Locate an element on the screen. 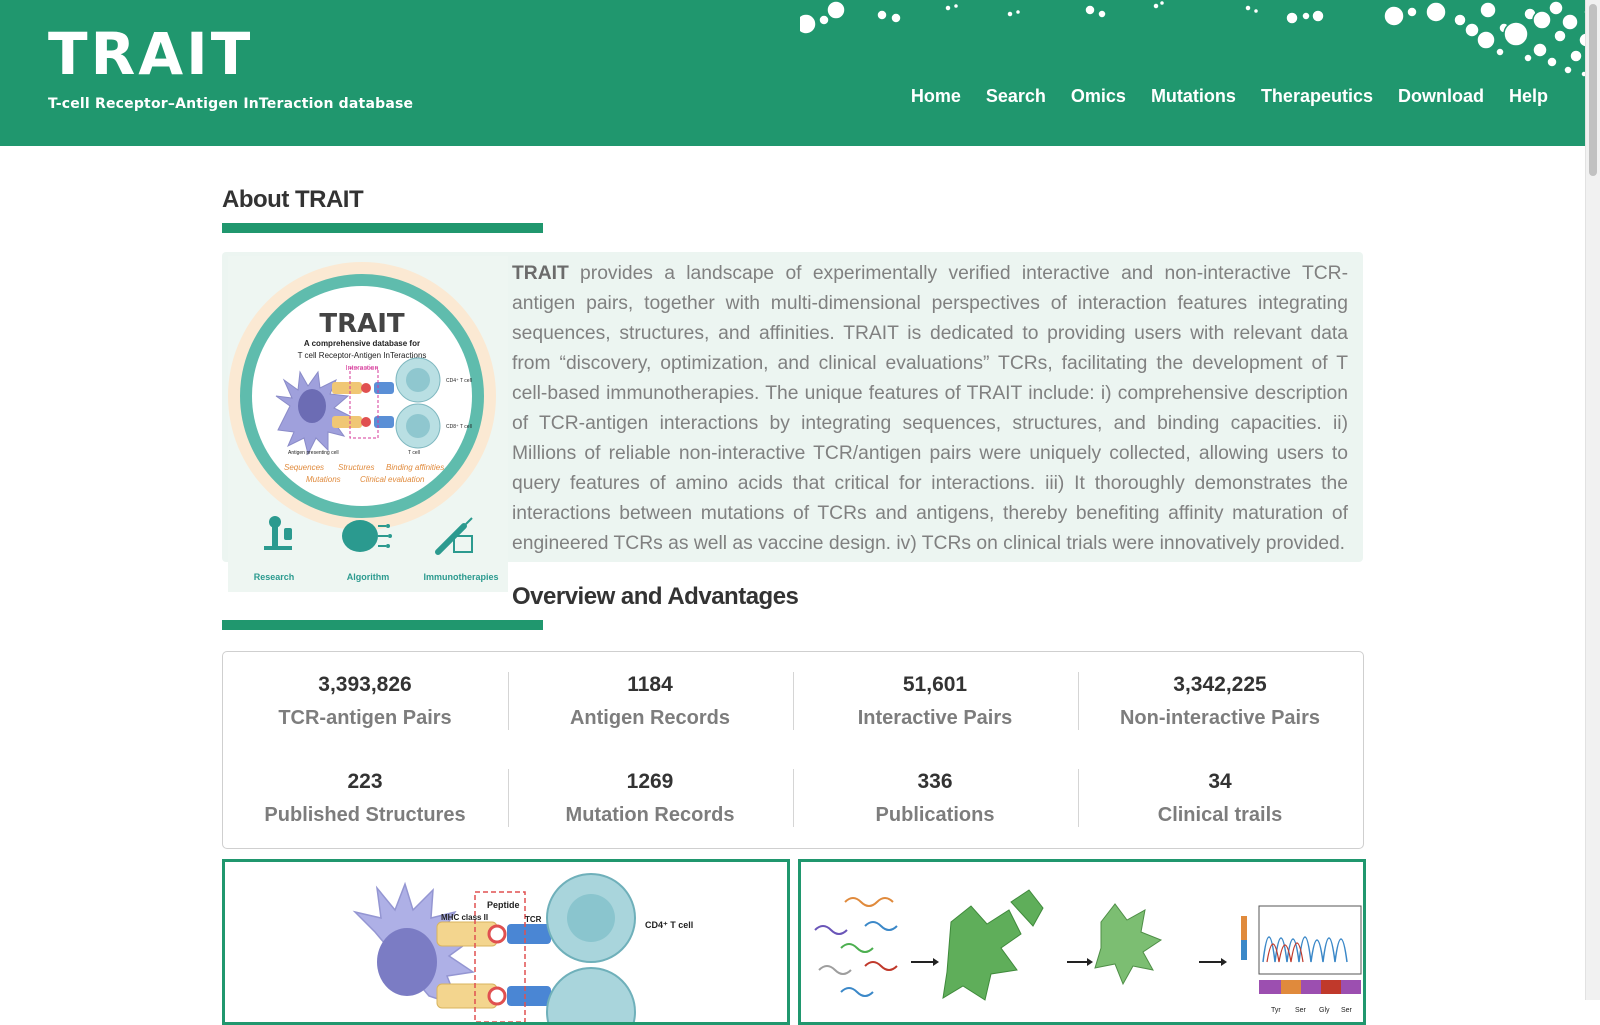  nav-help: Help is located at coordinates (1528, 96).